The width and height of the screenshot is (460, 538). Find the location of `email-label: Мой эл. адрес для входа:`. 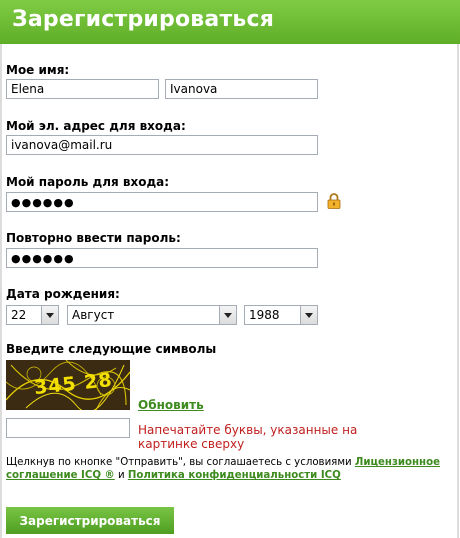

email-label: Мой эл. адрес для входа: is located at coordinates (96, 126).